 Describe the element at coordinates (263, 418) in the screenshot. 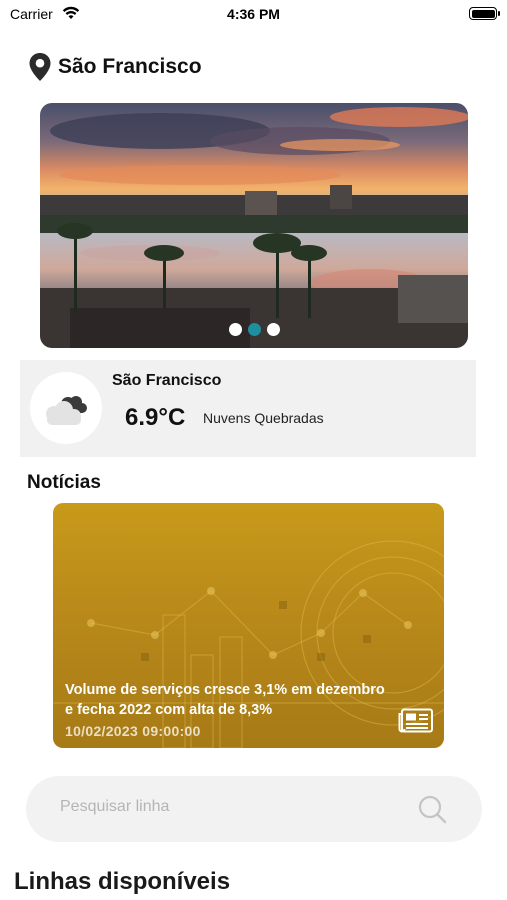

I see `weather-description: Nuvens Quebradas` at that location.